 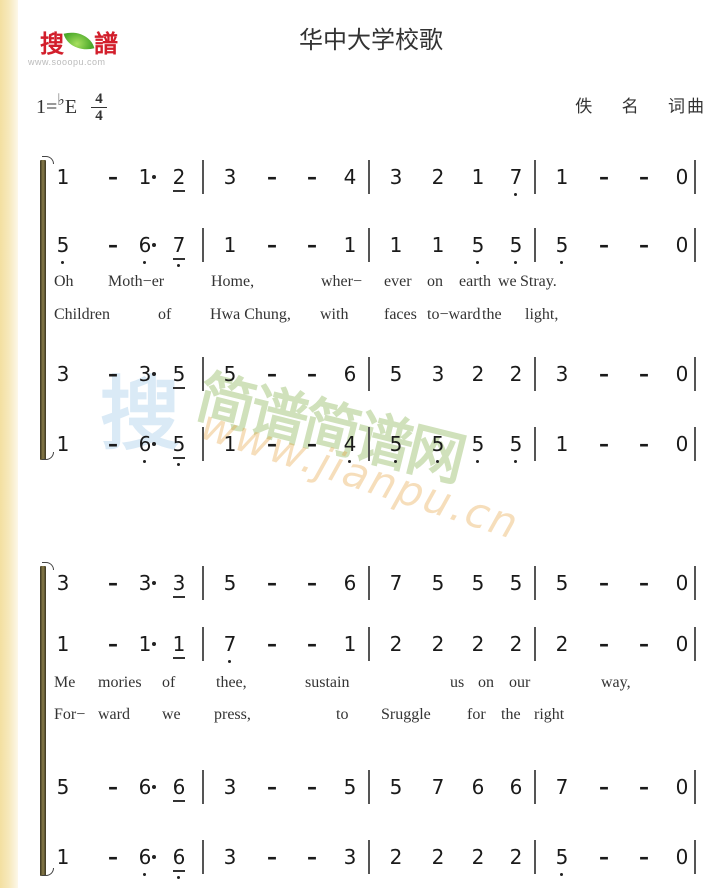 What do you see at coordinates (454, 314) in the screenshot?
I see `lyric-word: to−ward` at bounding box center [454, 314].